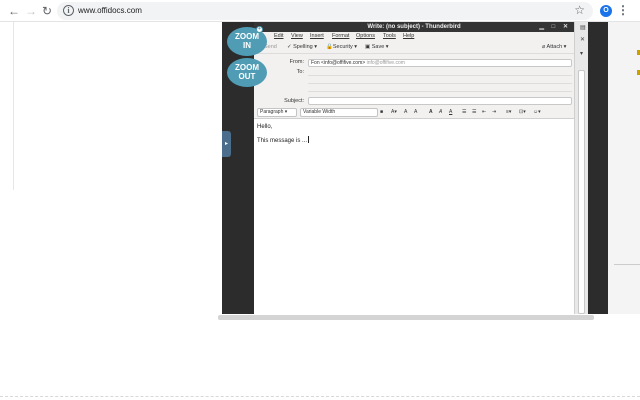 The height and width of the screenshot is (400, 640). Describe the element at coordinates (340, 36) in the screenshot. I see `menu-format: Format` at that location.